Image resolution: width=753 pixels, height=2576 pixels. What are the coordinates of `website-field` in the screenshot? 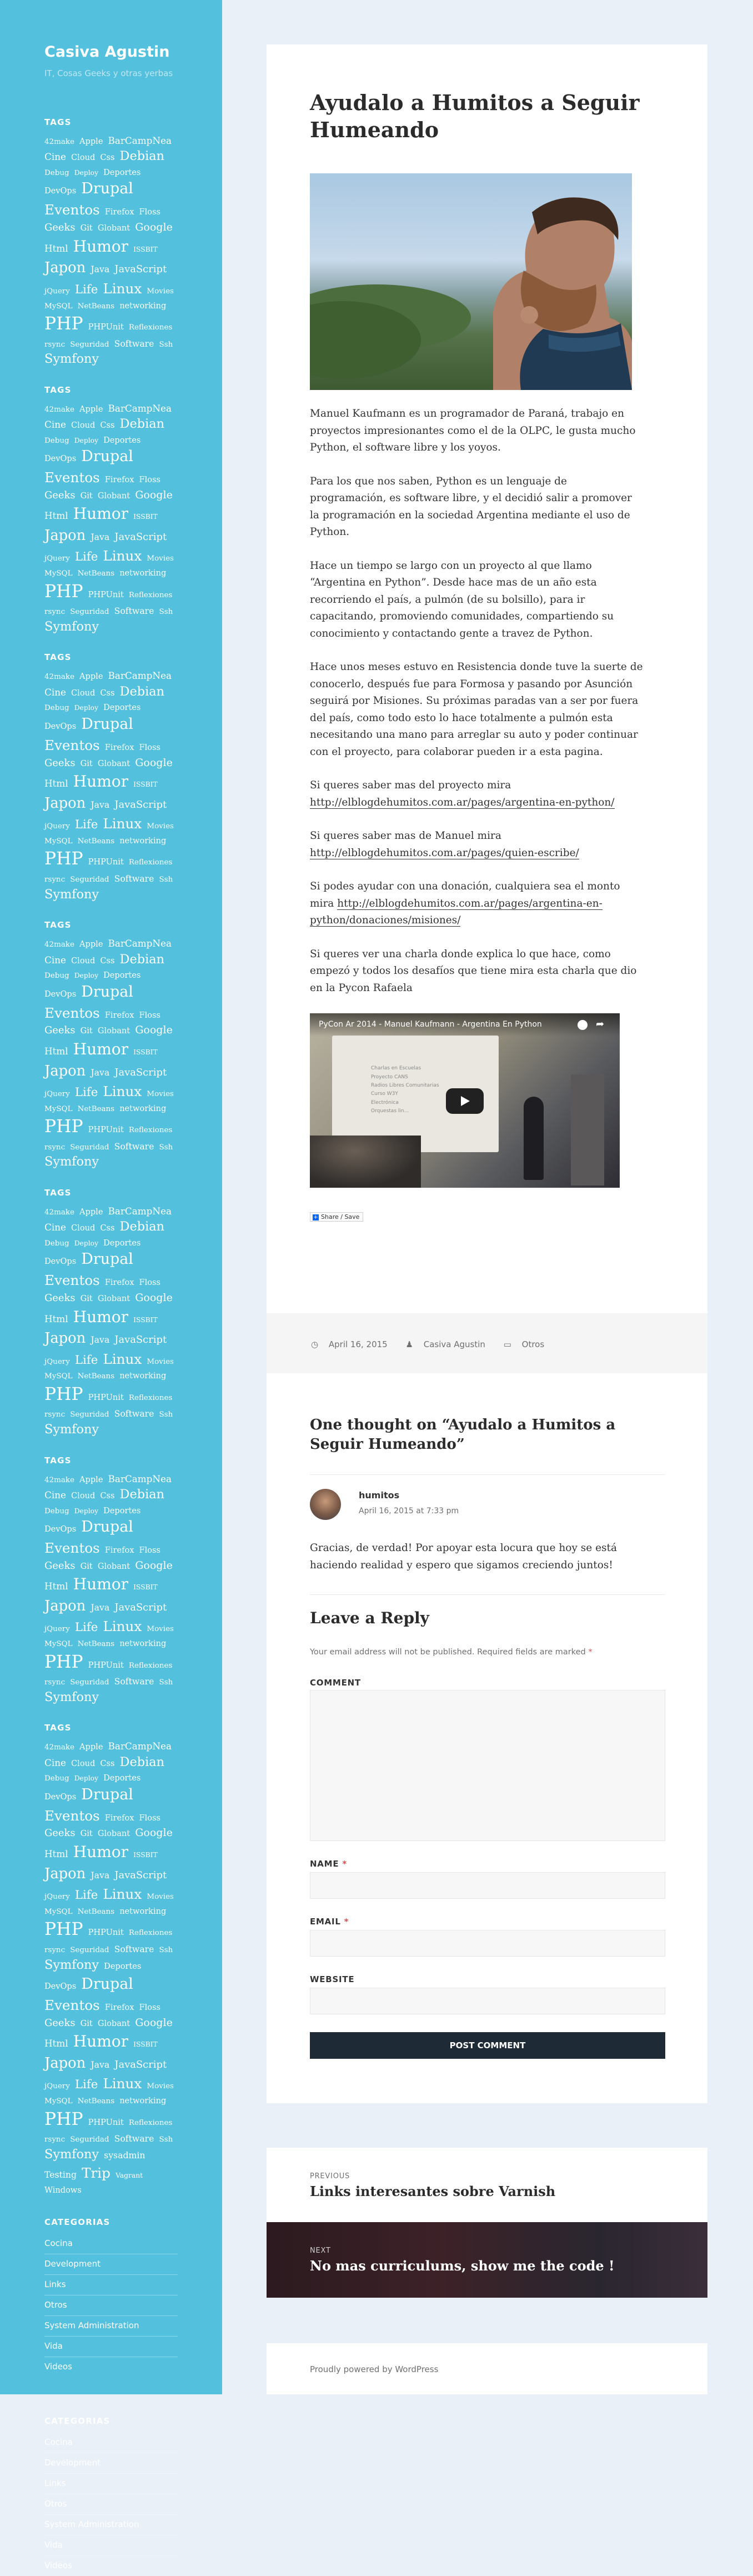 It's located at (487, 2001).